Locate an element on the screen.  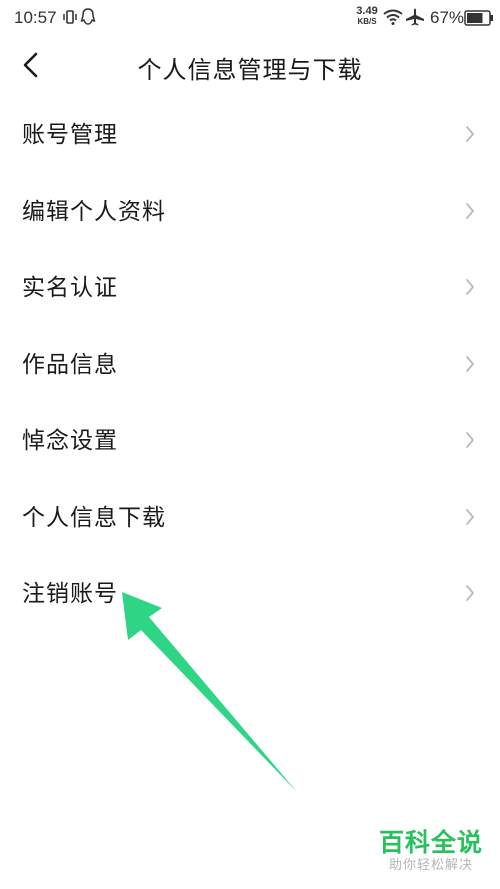
menu-item-label: 账号管理 is located at coordinates (70, 135).